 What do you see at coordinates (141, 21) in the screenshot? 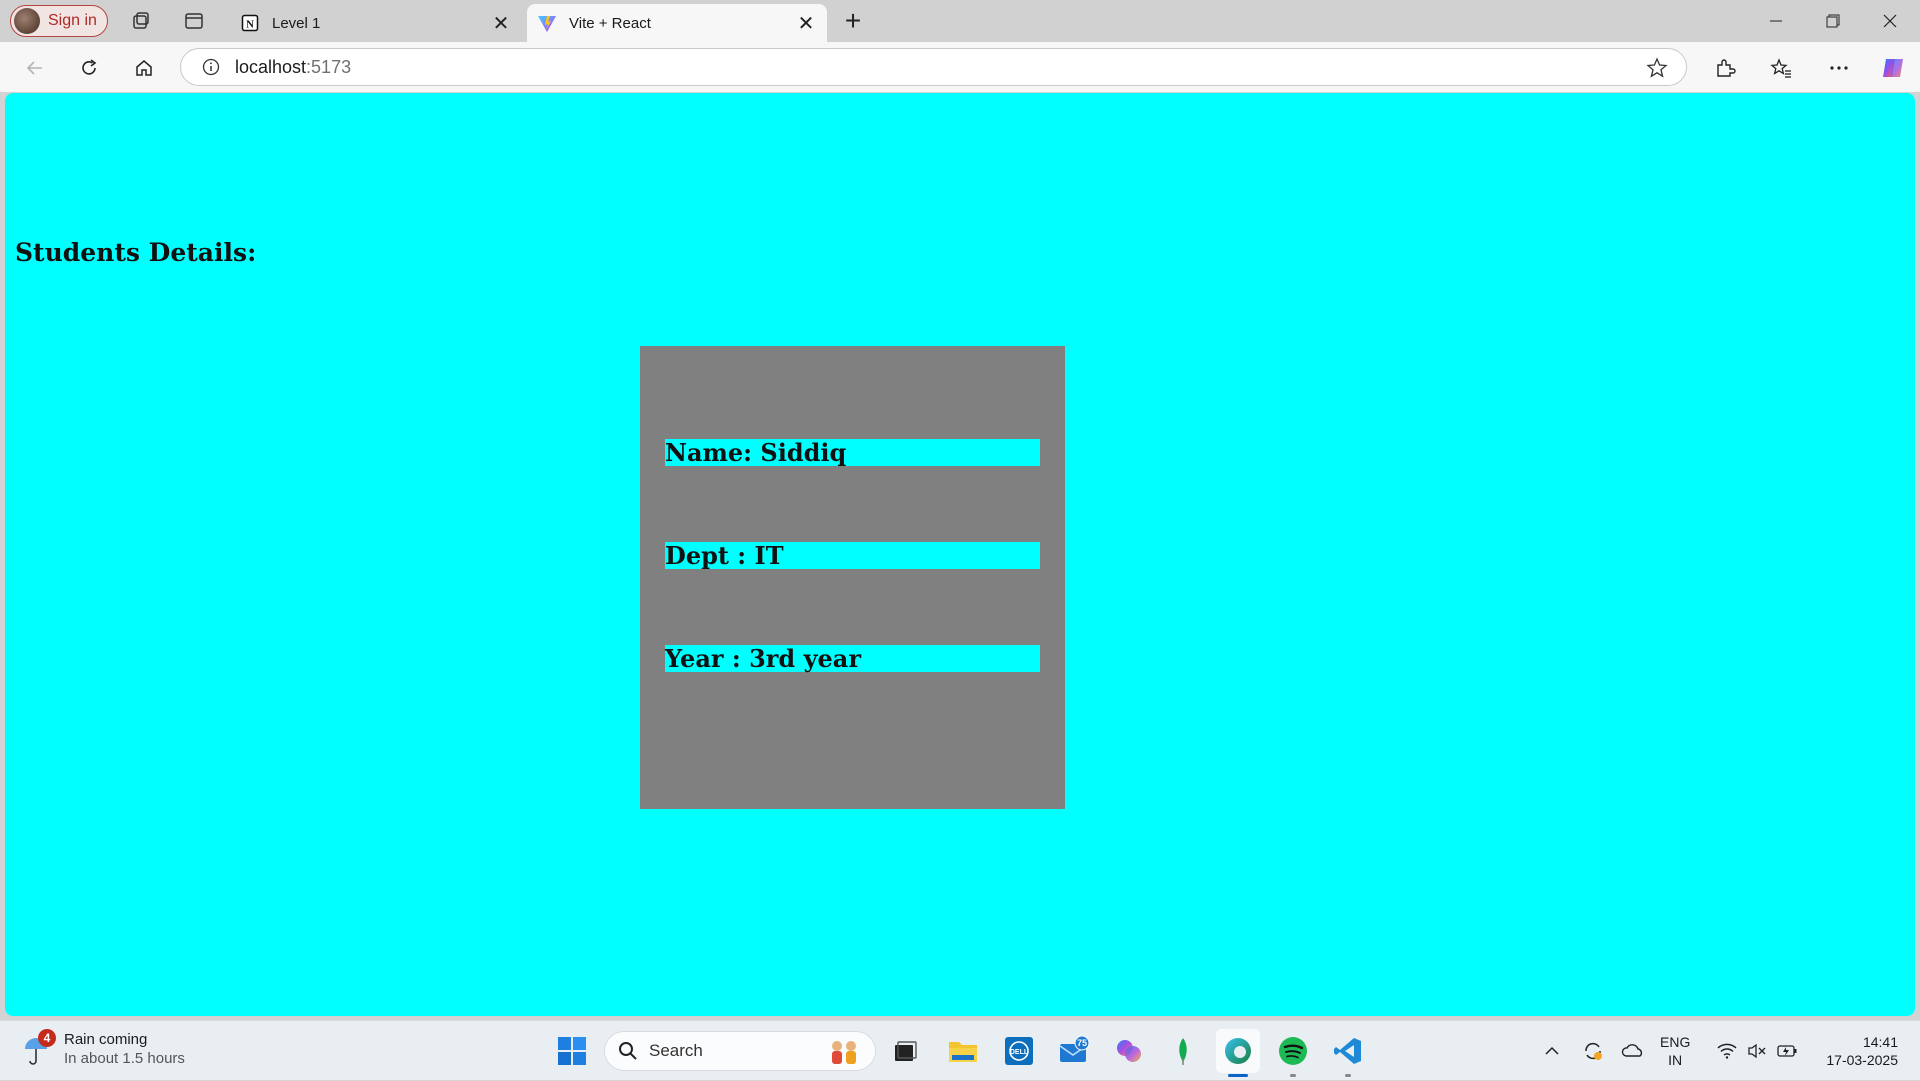
I see `workspaces-icon` at bounding box center [141, 21].